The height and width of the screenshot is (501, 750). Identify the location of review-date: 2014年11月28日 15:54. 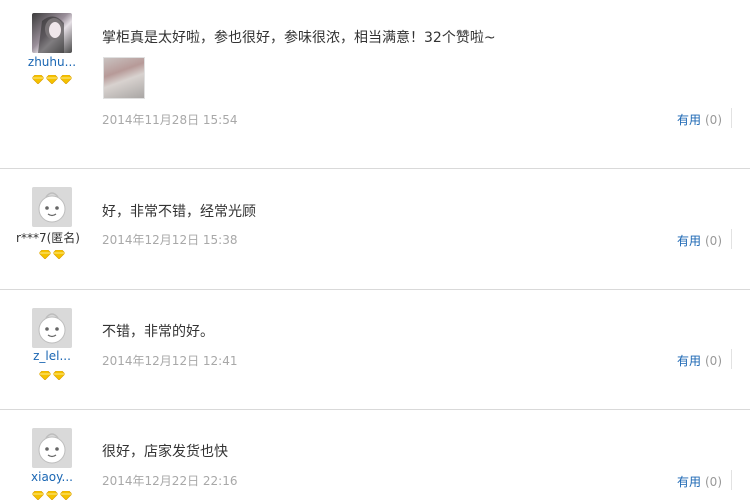
(170, 120).